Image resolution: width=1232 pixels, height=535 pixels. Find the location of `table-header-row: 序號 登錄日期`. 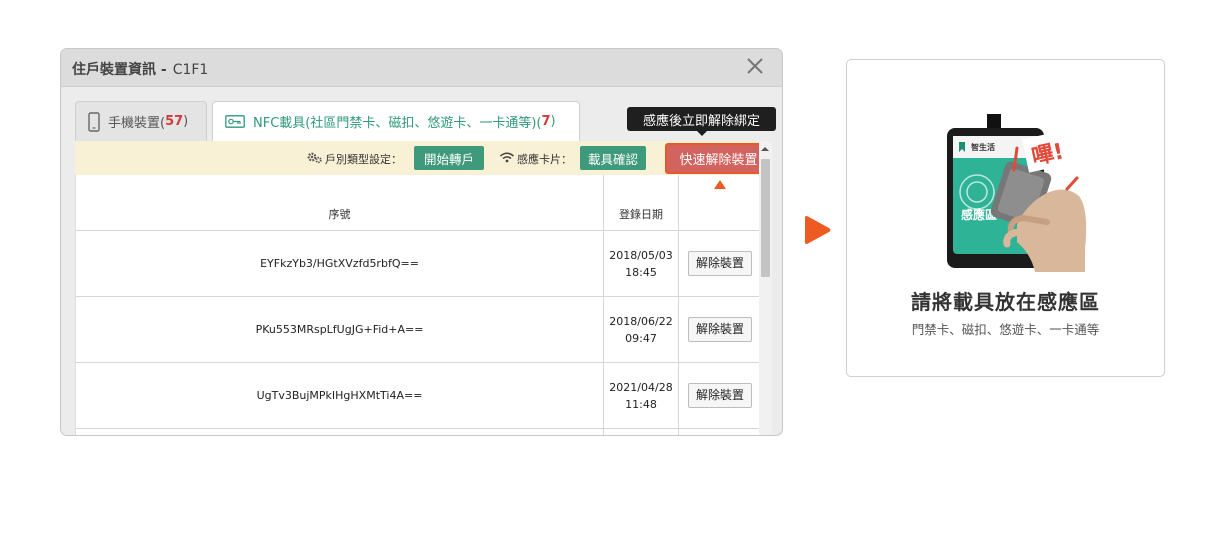

table-header-row: 序號 登錄日期 is located at coordinates (418, 203).